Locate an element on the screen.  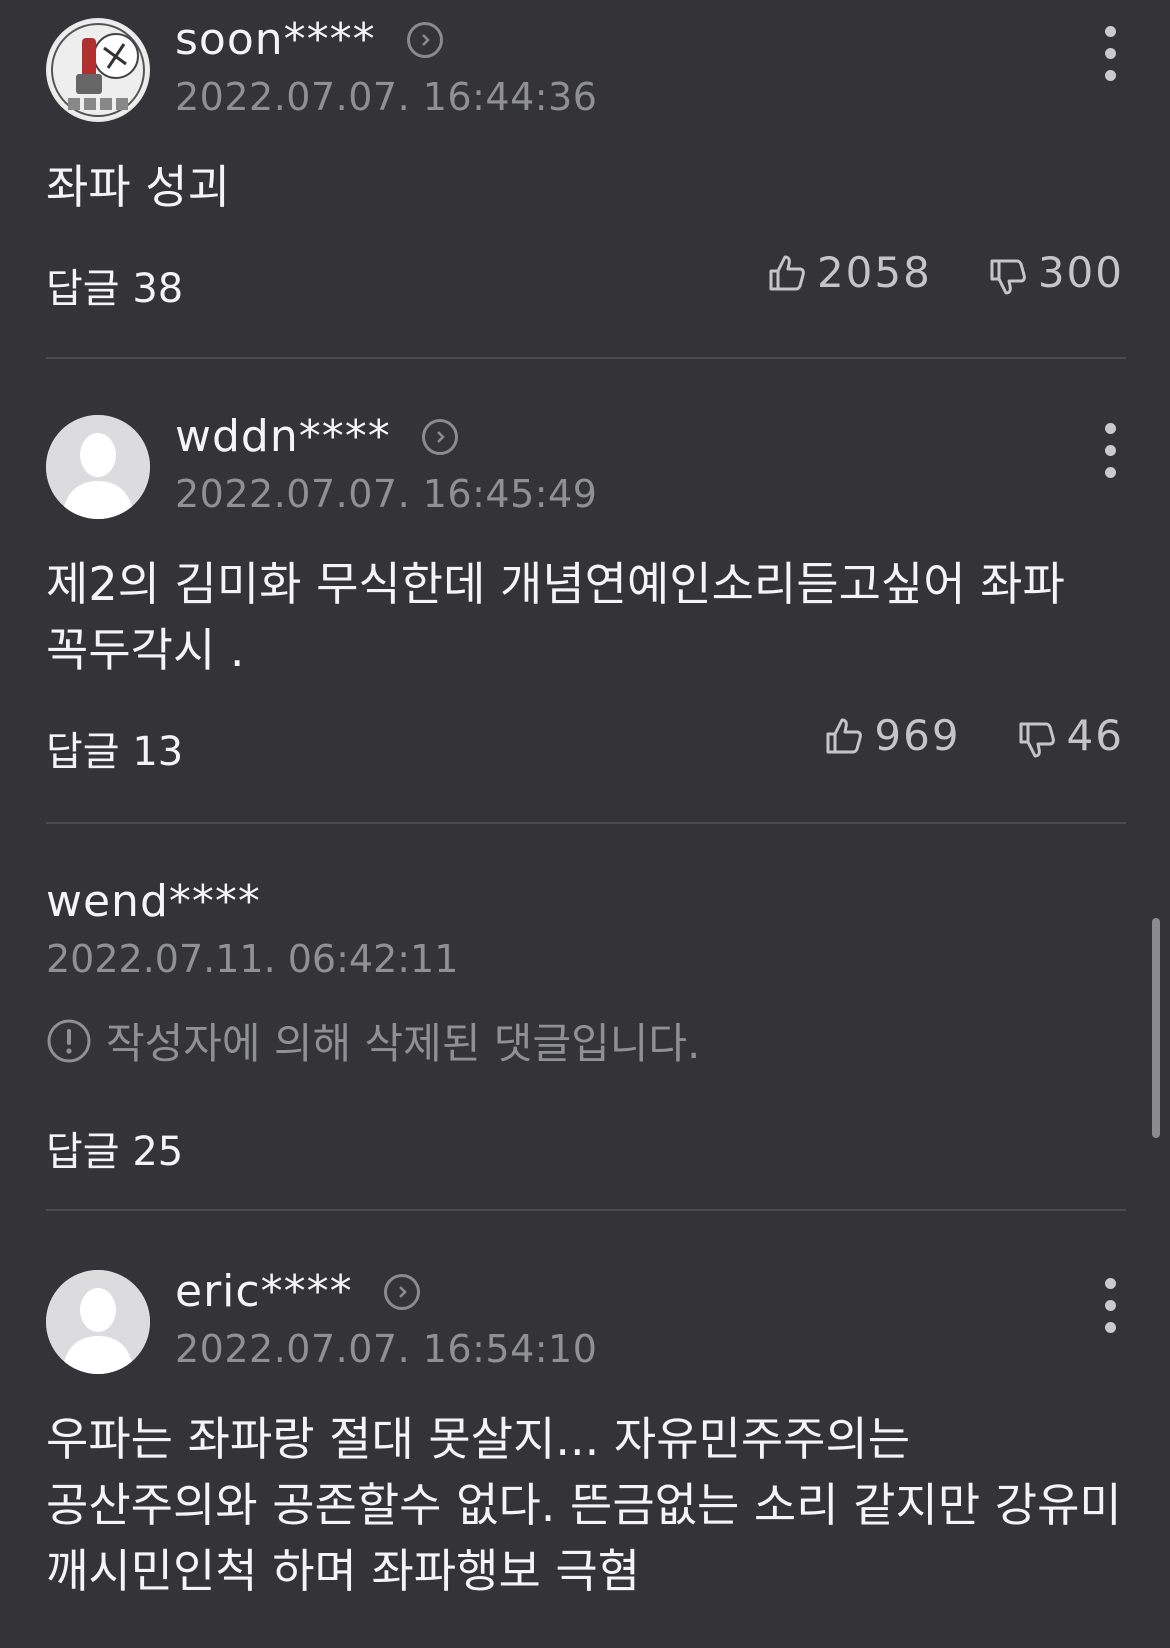
dislike-count: 300 is located at coordinates (1080, 272).